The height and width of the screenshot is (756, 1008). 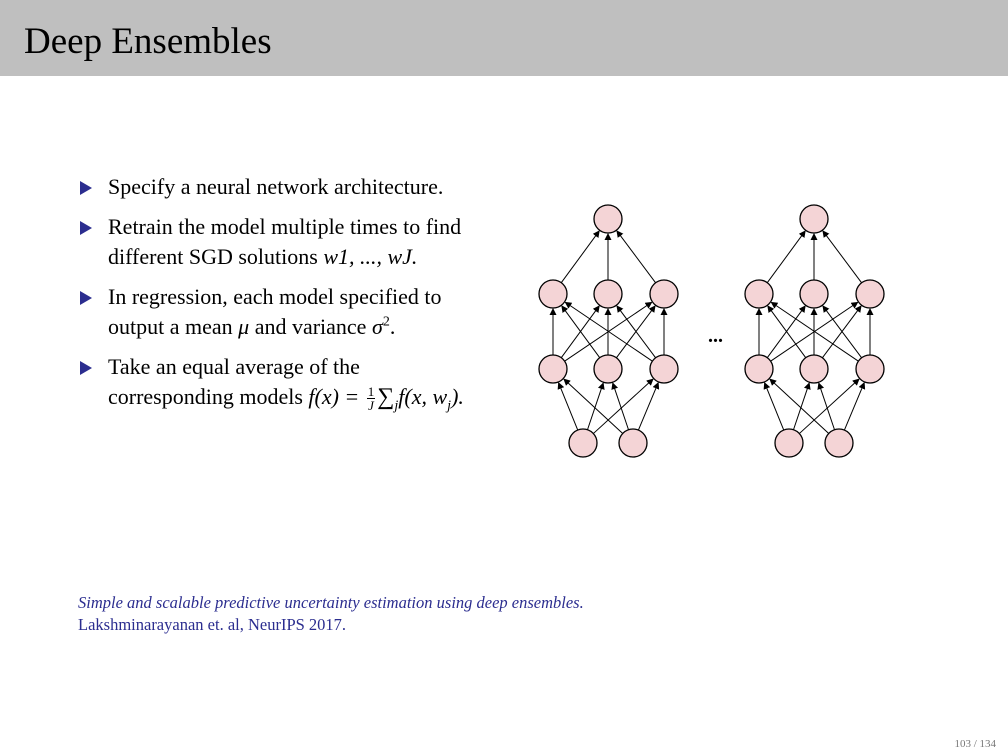 What do you see at coordinates (423, 396) in the screenshot?
I see `formula-rhs: f(x, w` at bounding box center [423, 396].